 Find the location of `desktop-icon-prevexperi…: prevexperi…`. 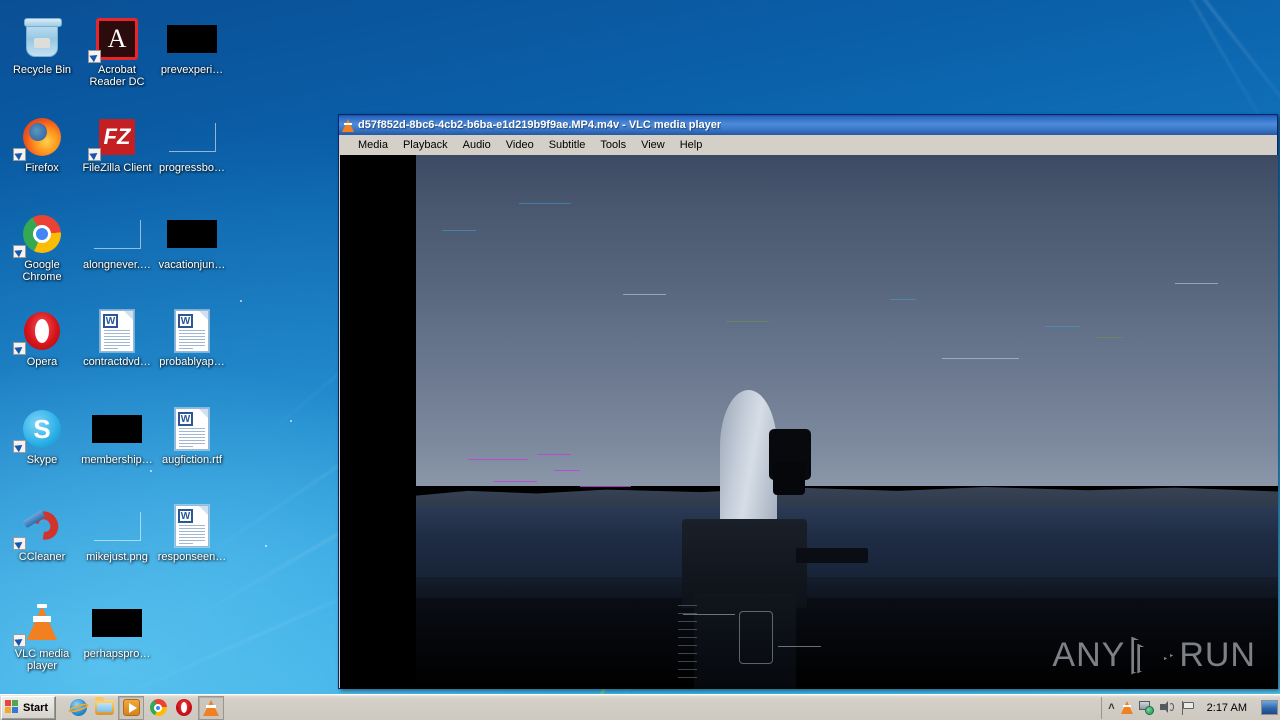

desktop-icon-prevexperi…: prevexperi… is located at coordinates (192, 45).